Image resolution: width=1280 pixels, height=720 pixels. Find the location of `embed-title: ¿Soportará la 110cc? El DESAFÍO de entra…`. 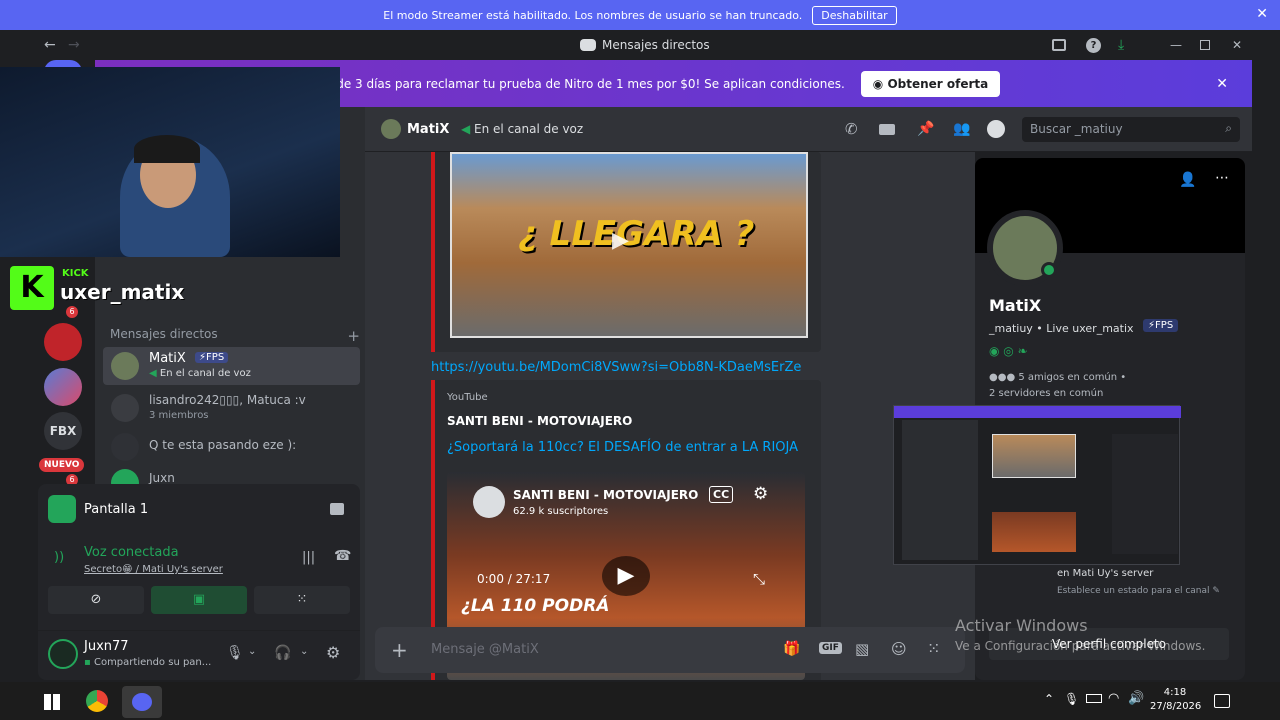

embed-title: ¿Soportará la 110cc? El DESAFÍO de entra… is located at coordinates (622, 447).